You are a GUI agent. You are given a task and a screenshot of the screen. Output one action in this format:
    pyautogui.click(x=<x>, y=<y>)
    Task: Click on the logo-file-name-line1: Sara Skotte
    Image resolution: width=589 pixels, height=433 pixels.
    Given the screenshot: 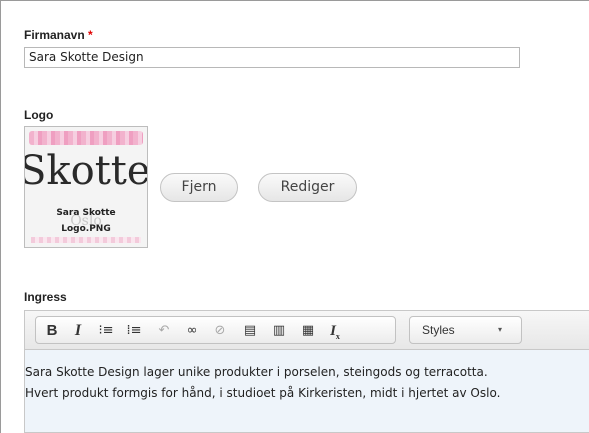 What is the action you would take?
    pyautogui.click(x=86, y=213)
    